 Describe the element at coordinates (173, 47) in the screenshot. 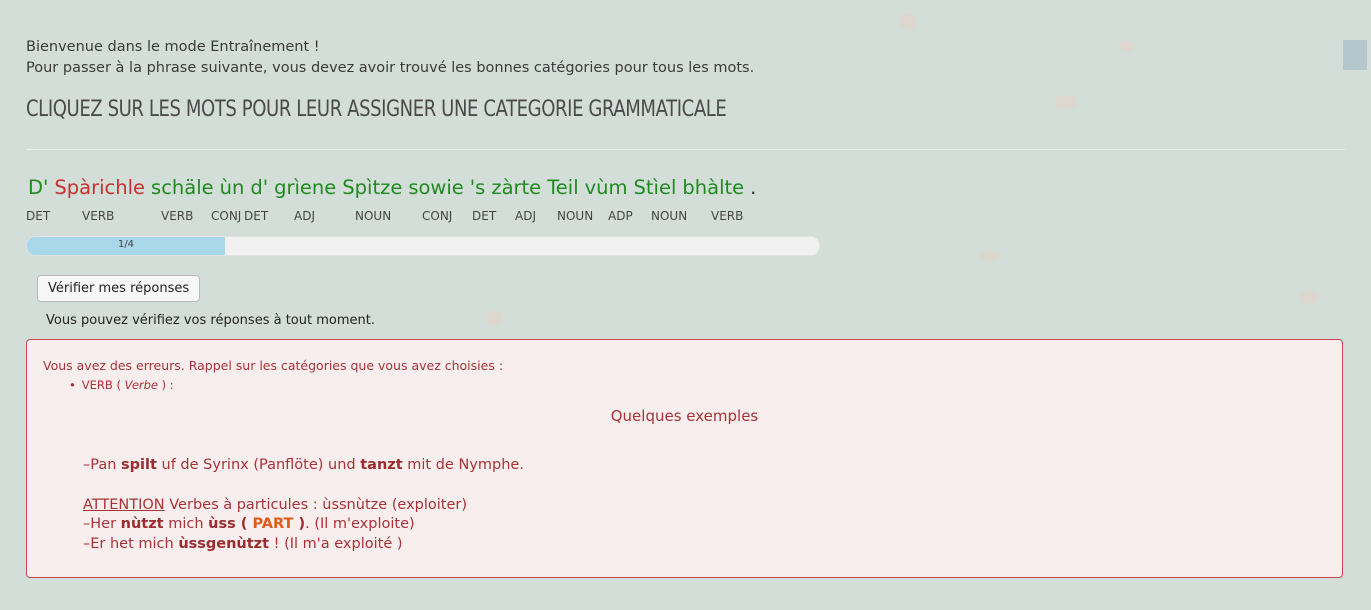

I see `intro-line-1: Bienvenue dans le mode Entraînement !` at that location.